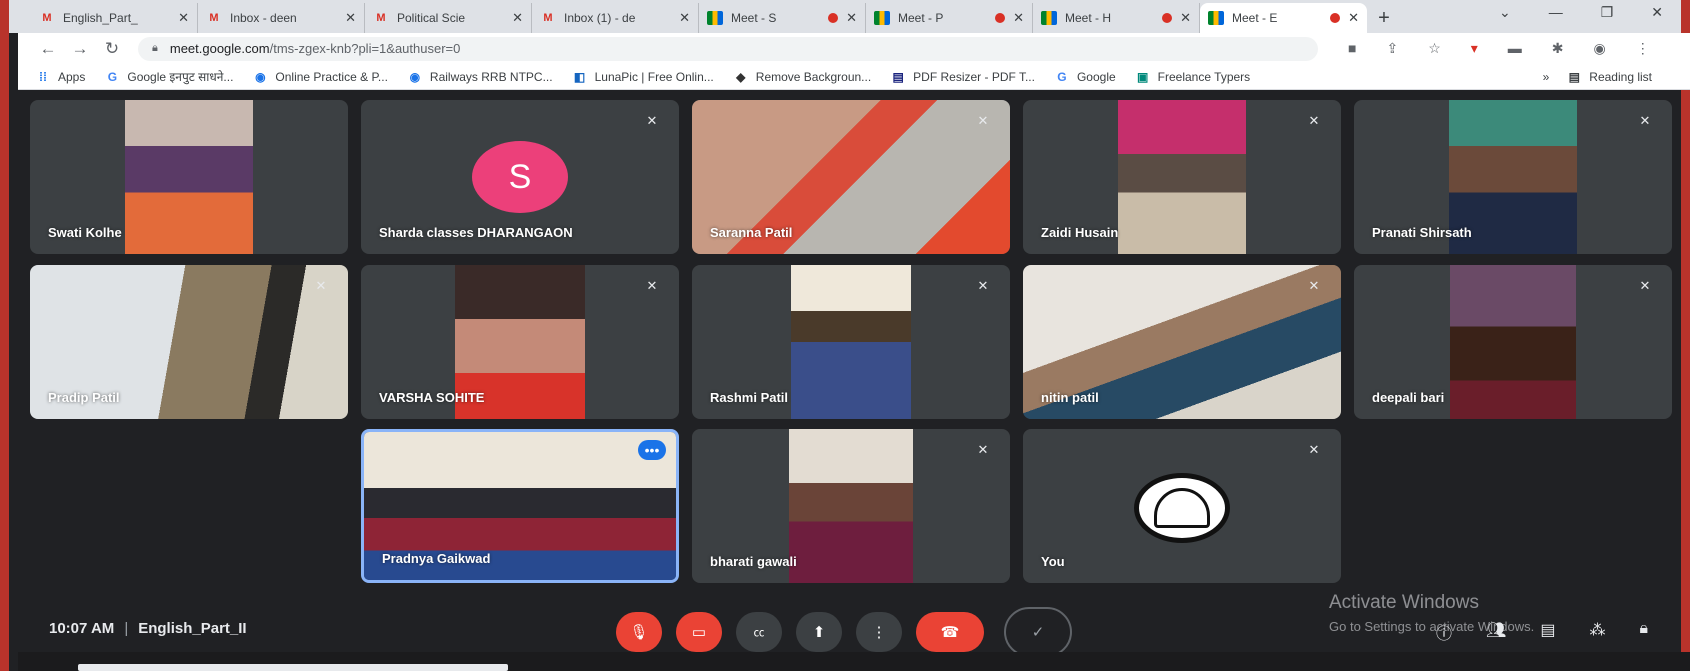 The width and height of the screenshot is (1690, 671). I want to click on extensions-puzzle-icon: ✱, so click(1558, 48).